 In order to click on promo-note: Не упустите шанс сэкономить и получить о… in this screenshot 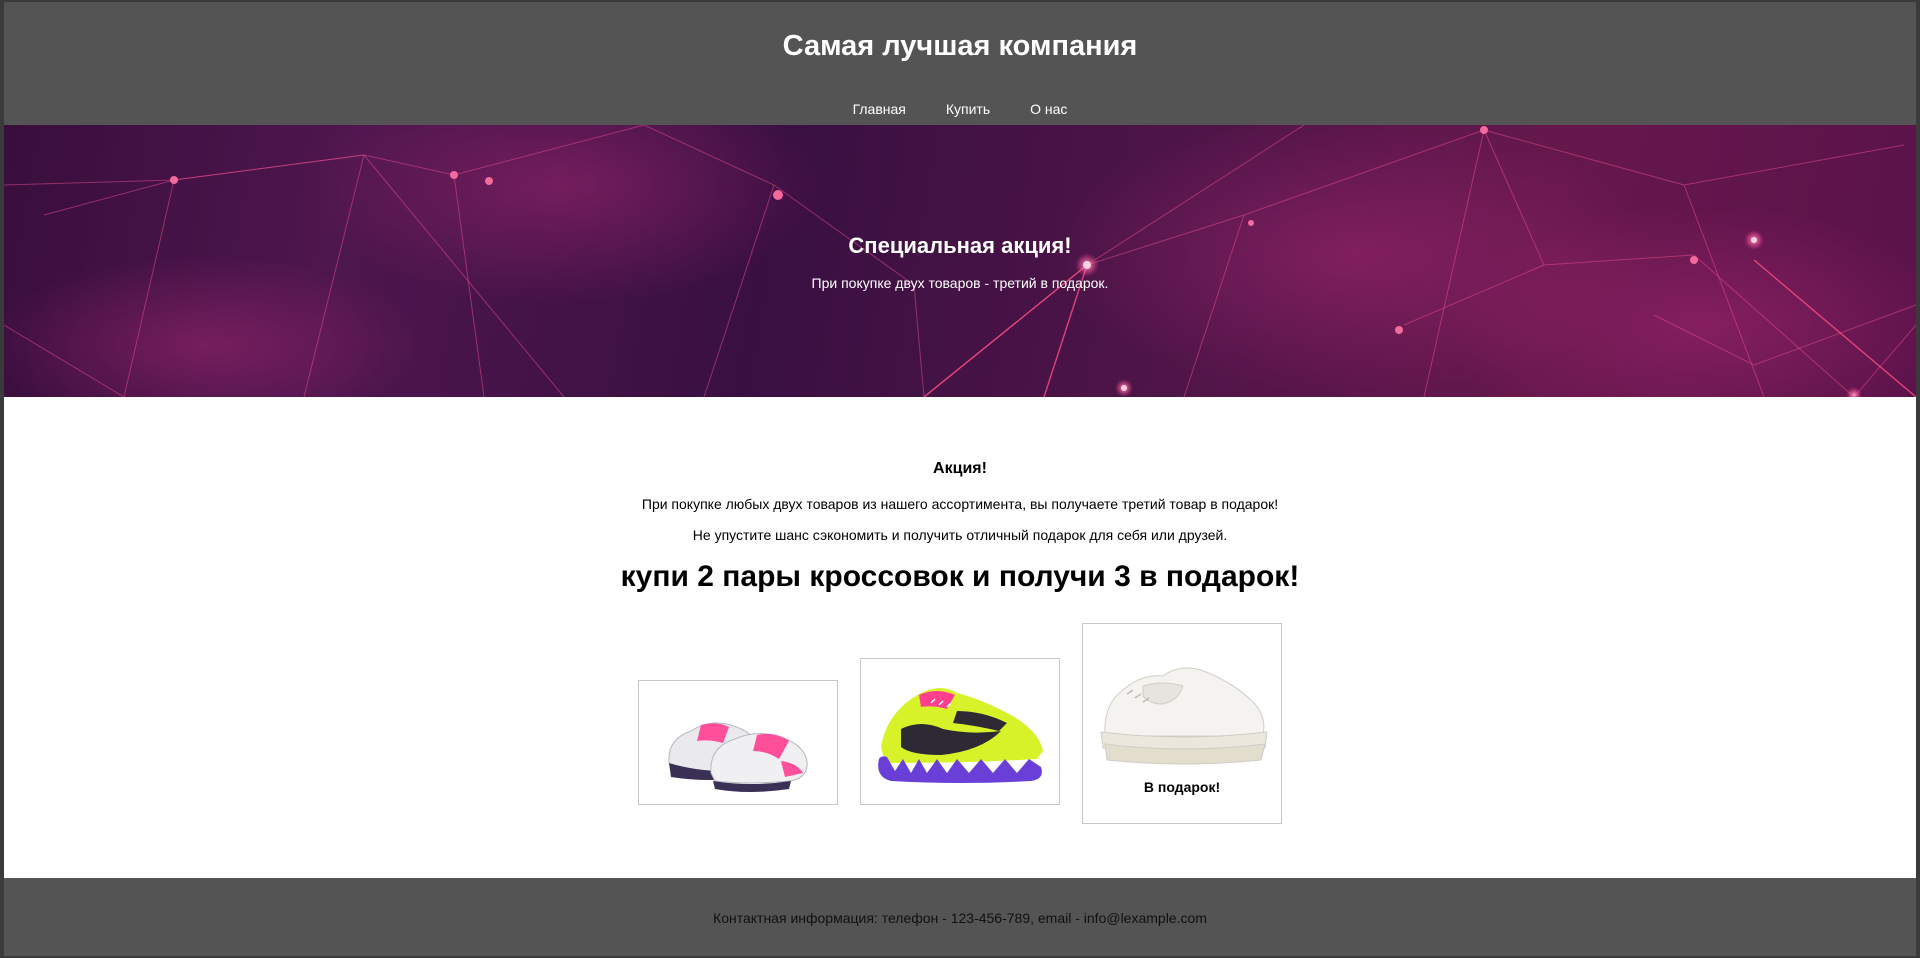, I will do `click(960, 535)`.